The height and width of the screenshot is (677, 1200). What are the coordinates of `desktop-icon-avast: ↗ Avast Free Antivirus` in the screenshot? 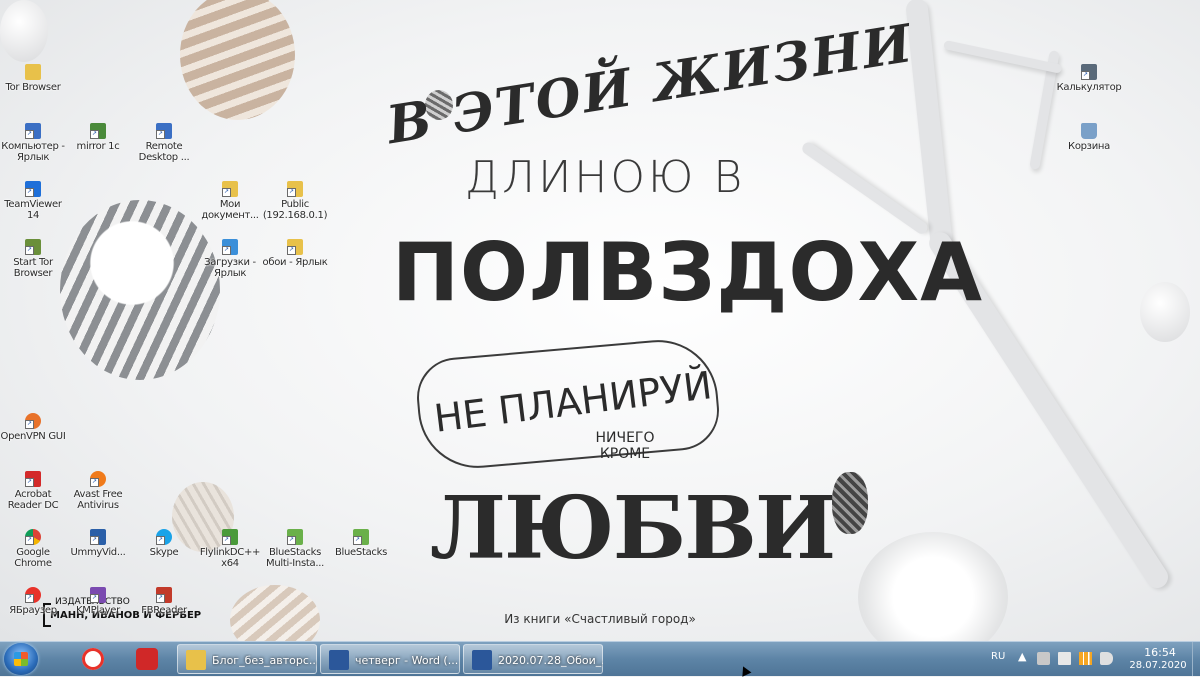 It's located at (98, 491).